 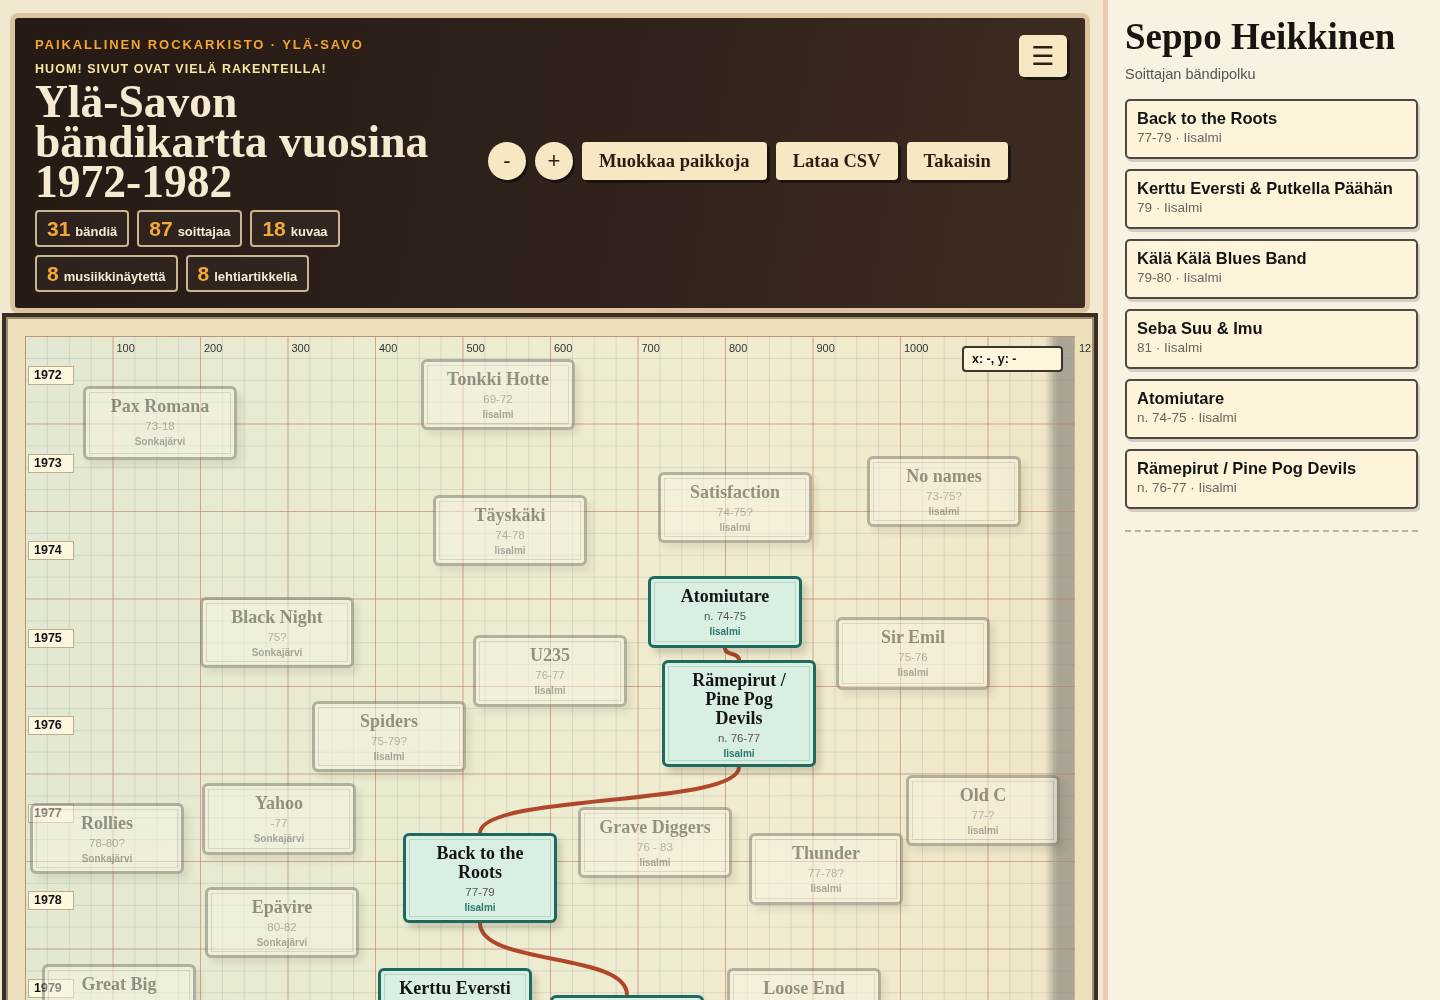 I want to click on x-axis-label: 600, so click(x=563, y=348).